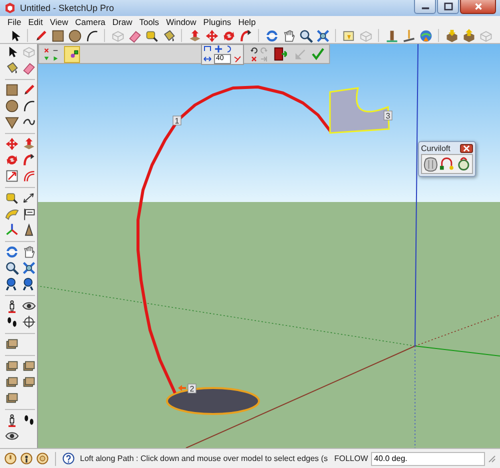  Describe the element at coordinates (254, 50) in the screenshot. I see `undo-icon` at that location.